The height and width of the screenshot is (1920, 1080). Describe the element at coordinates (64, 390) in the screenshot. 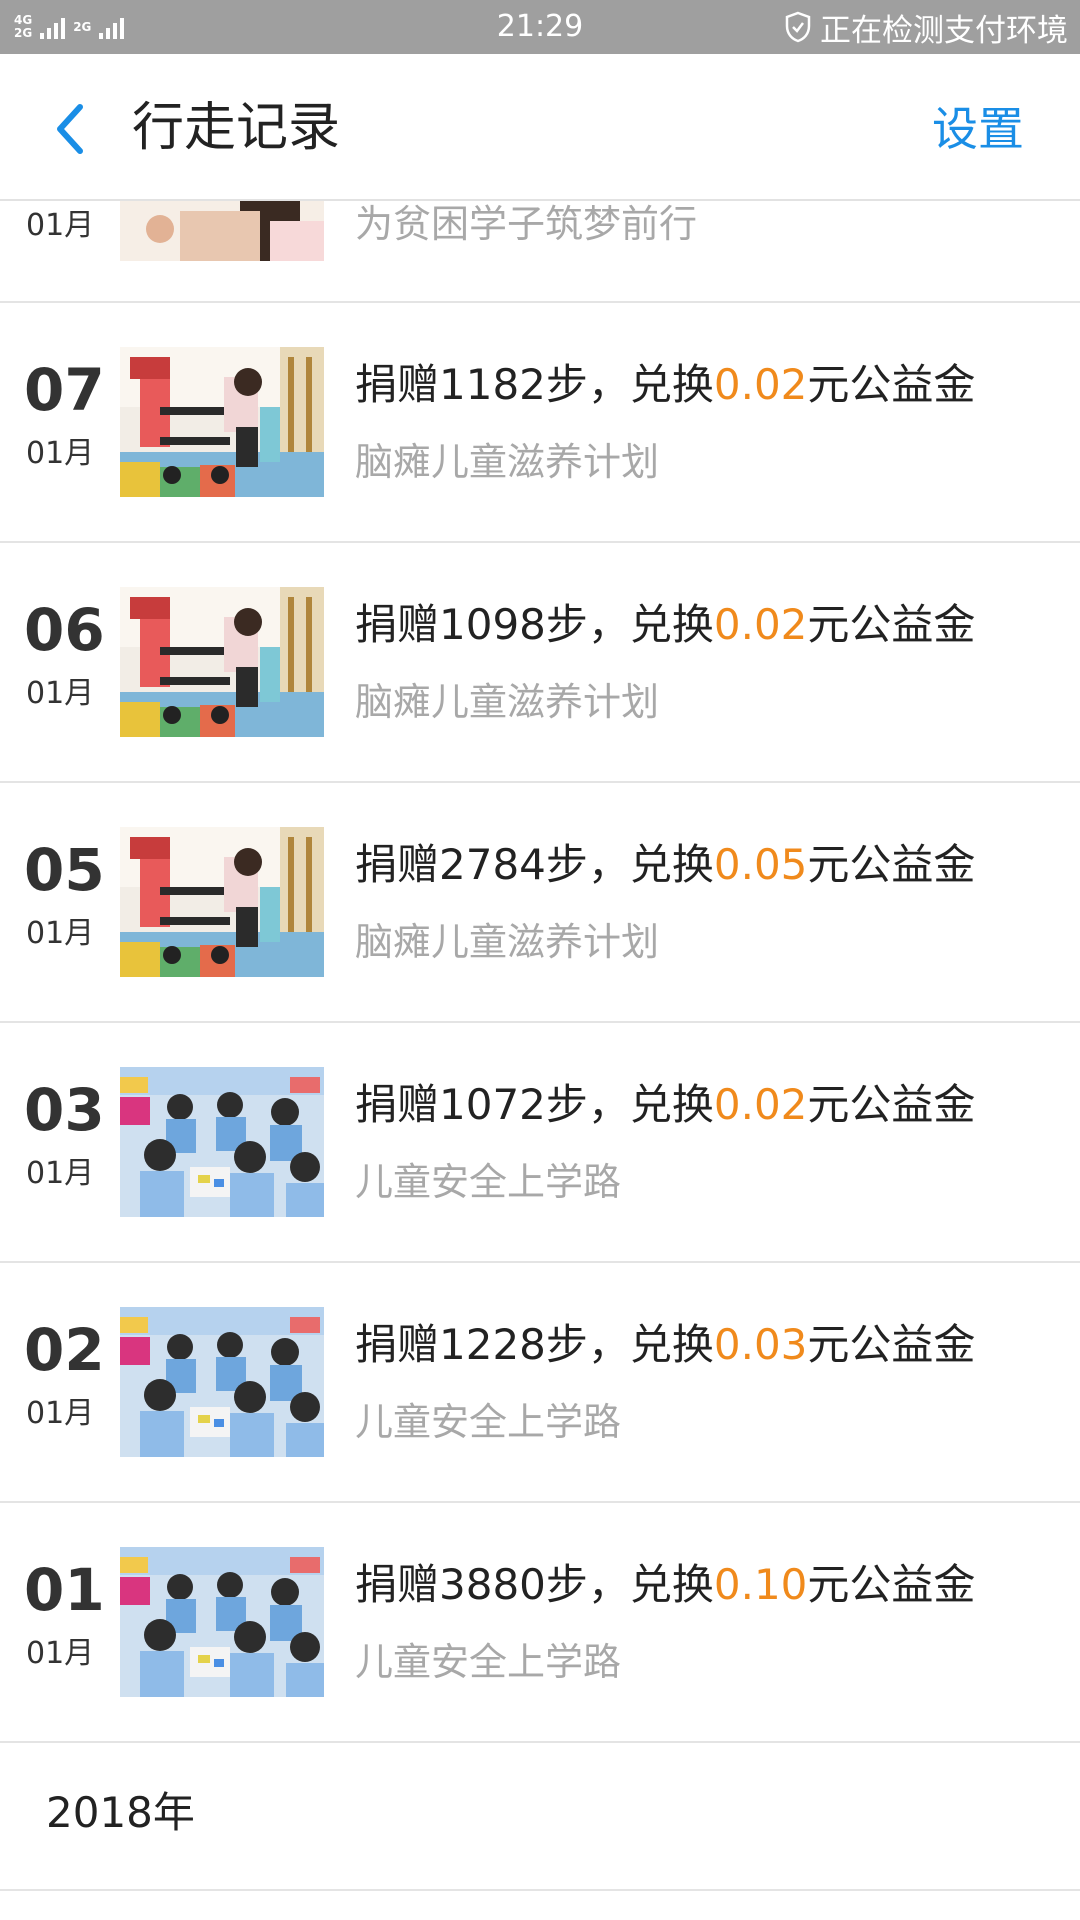

I see `record-day: 07` at that location.